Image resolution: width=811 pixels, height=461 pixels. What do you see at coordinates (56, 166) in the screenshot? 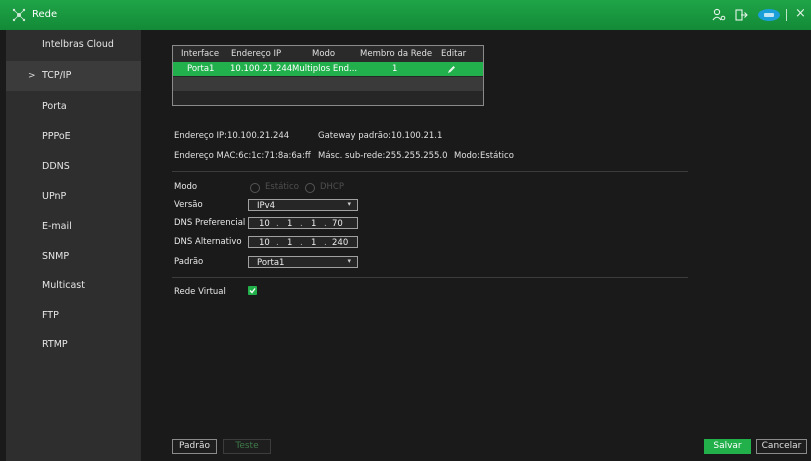
I see `sidebar-item-label: DDNS` at bounding box center [56, 166].